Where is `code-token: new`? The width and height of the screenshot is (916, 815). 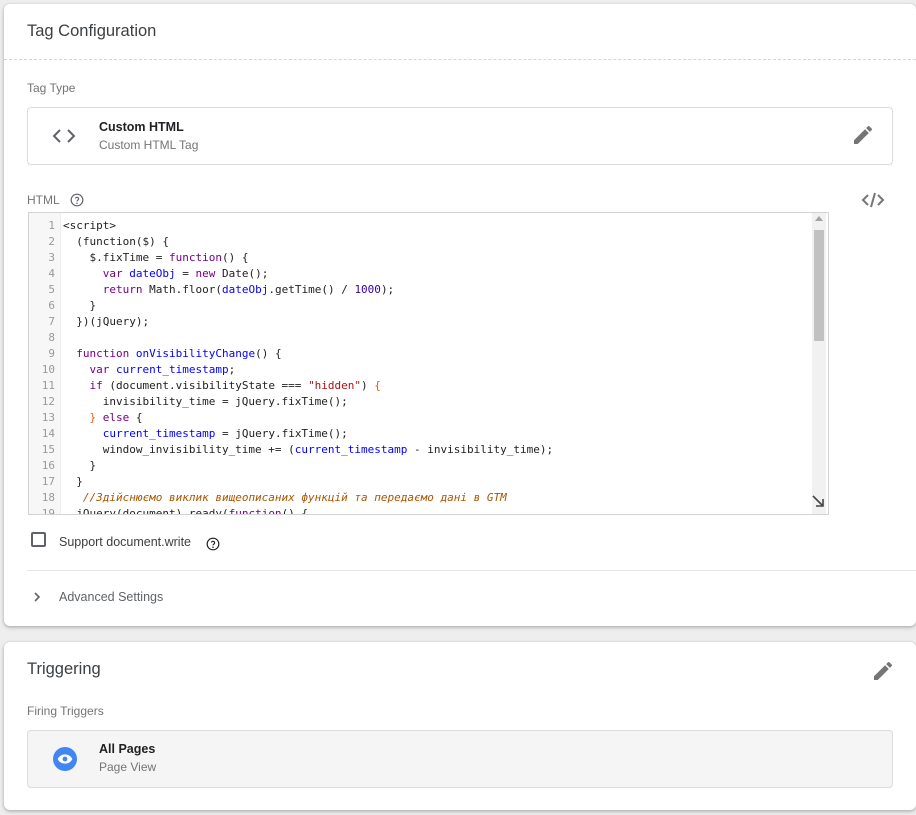 code-token: new is located at coordinates (205, 273).